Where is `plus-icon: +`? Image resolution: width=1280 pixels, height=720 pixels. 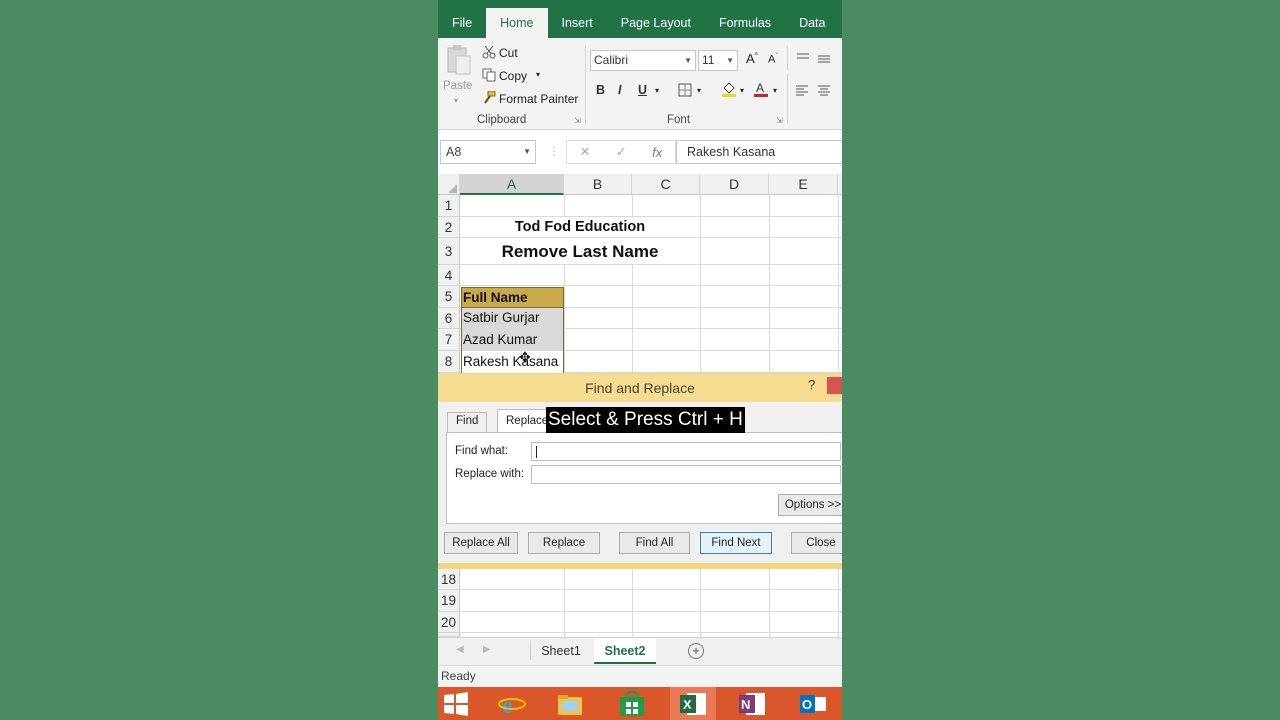 plus-icon: + is located at coordinates (696, 650).